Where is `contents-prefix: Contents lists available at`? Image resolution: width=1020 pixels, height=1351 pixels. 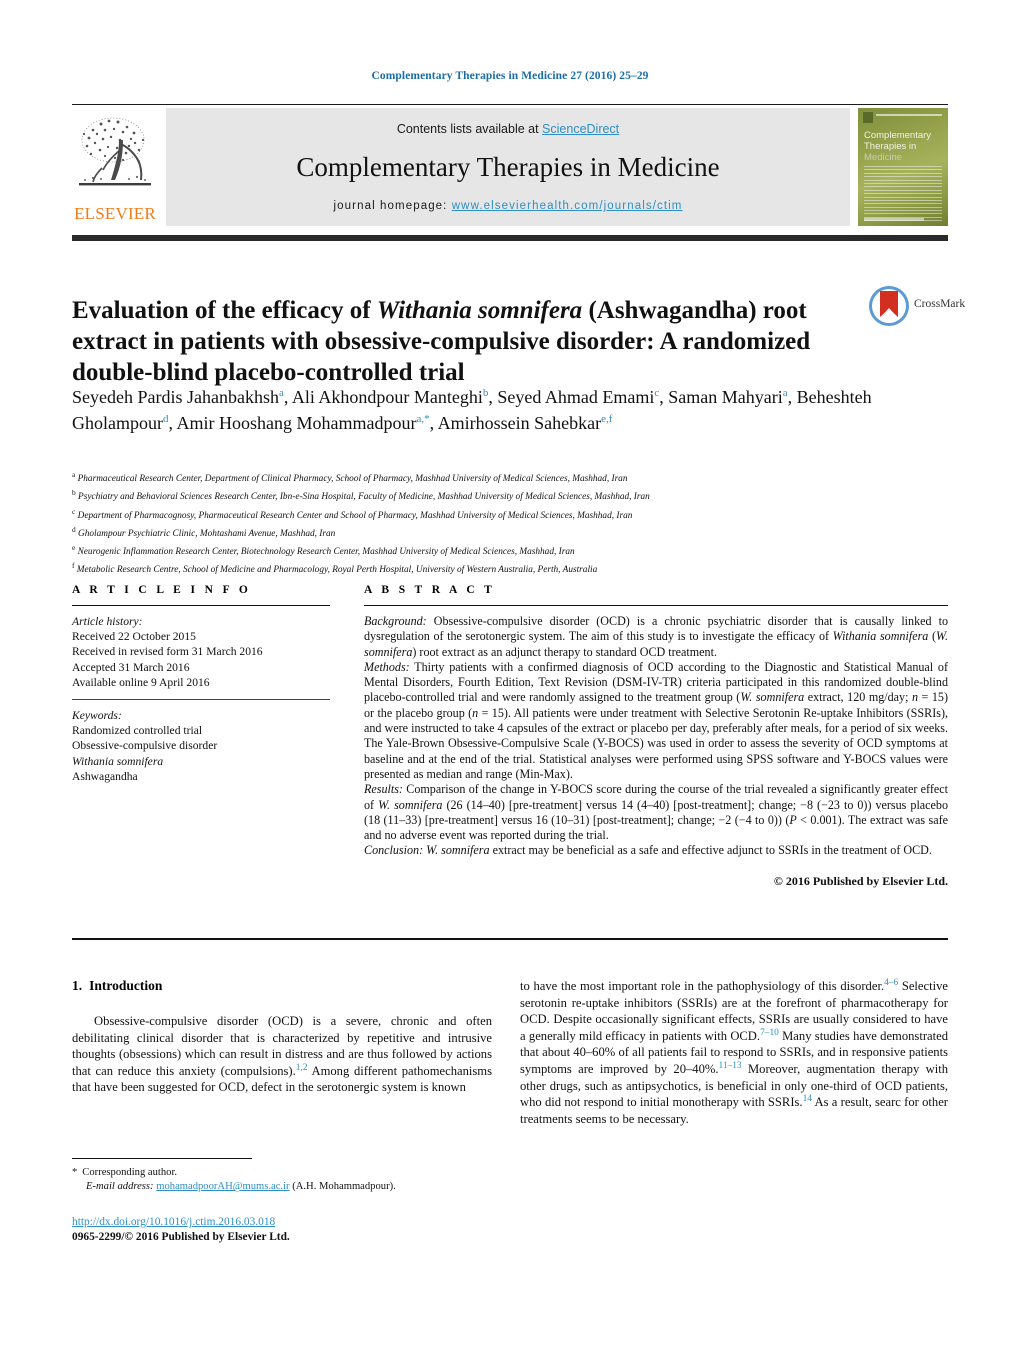
contents-prefix: Contents lists available at is located at coordinates (469, 129).